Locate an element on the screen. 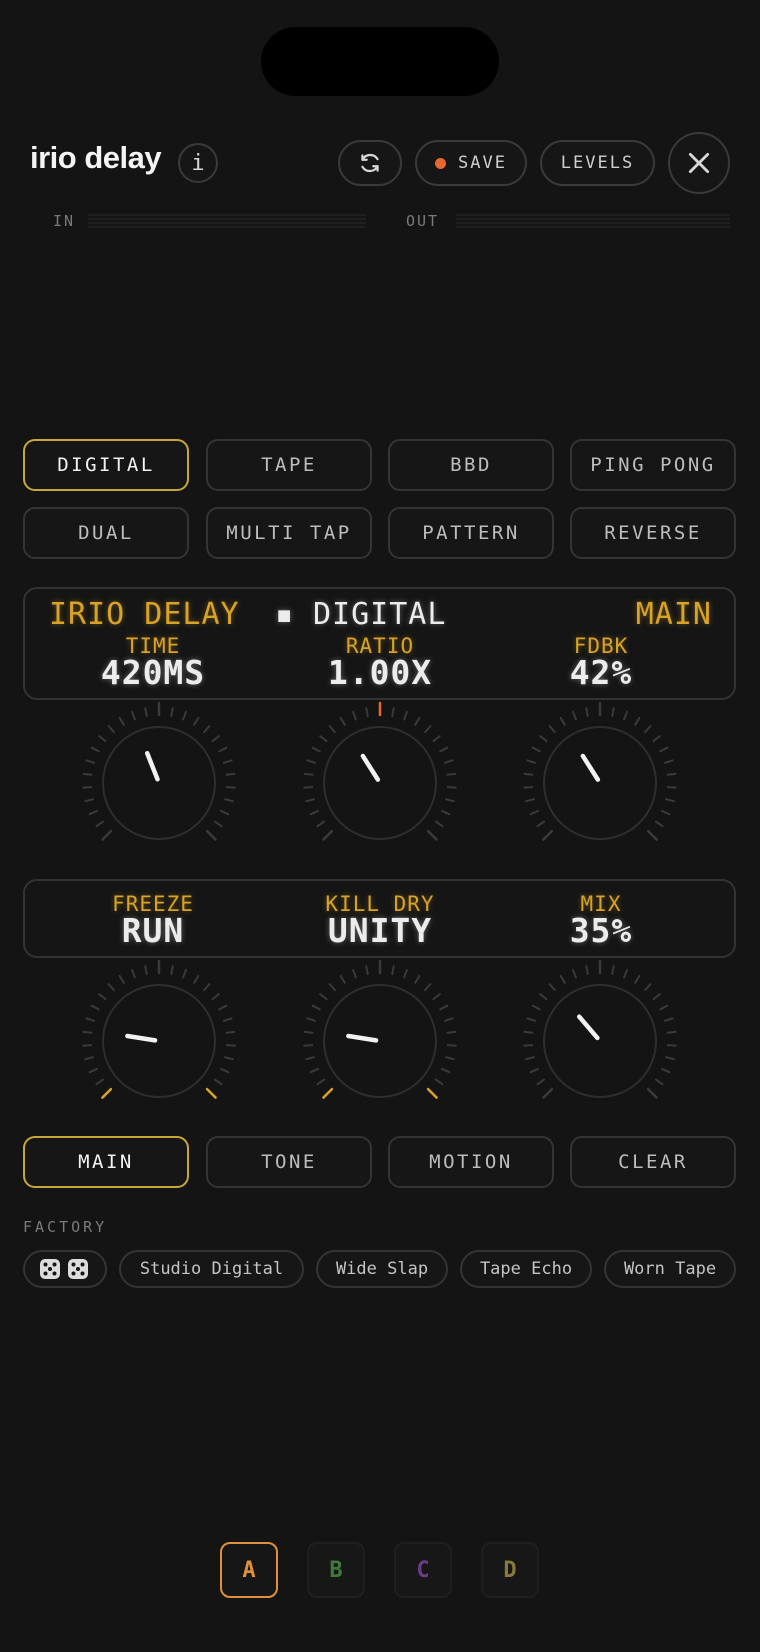 The width and height of the screenshot is (760, 1652). dynamic-island is located at coordinates (380, 61).